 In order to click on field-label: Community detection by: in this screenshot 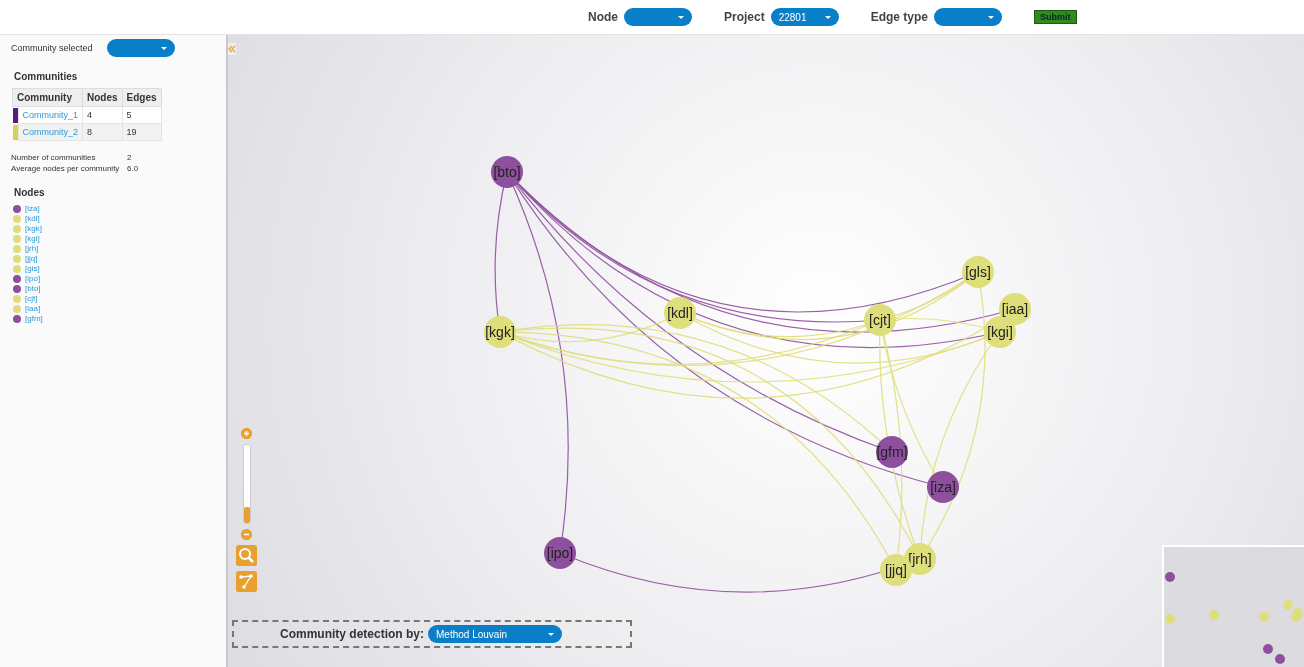, I will do `click(352, 634)`.